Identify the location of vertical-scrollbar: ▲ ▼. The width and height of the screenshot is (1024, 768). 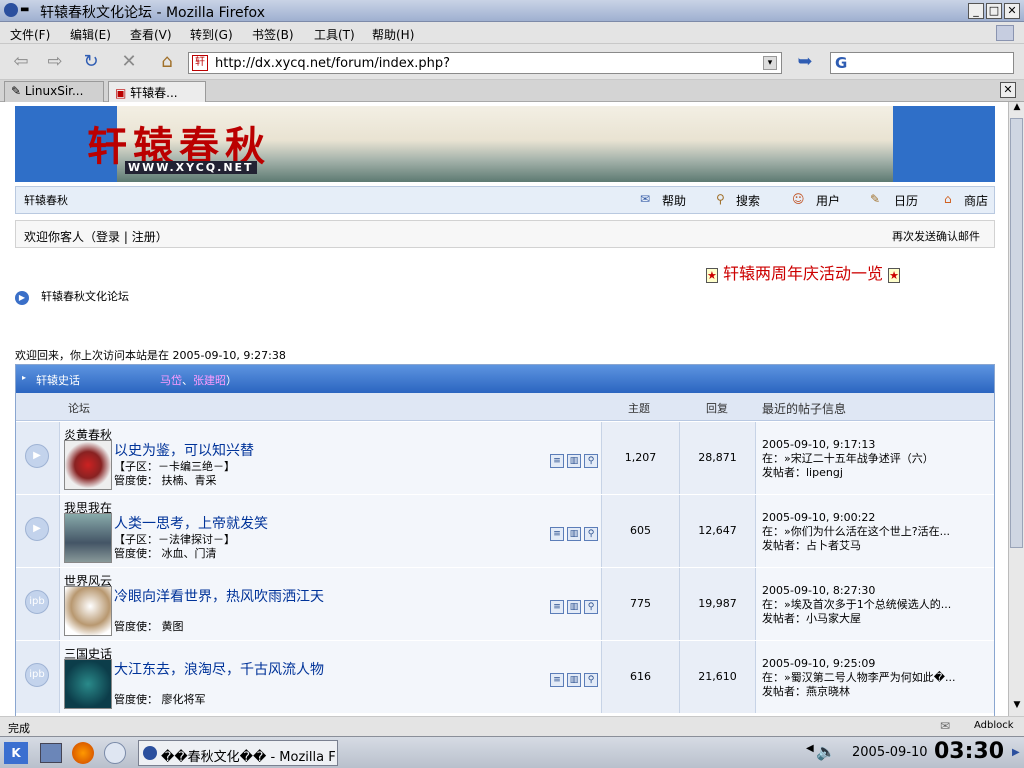
(1016, 409).